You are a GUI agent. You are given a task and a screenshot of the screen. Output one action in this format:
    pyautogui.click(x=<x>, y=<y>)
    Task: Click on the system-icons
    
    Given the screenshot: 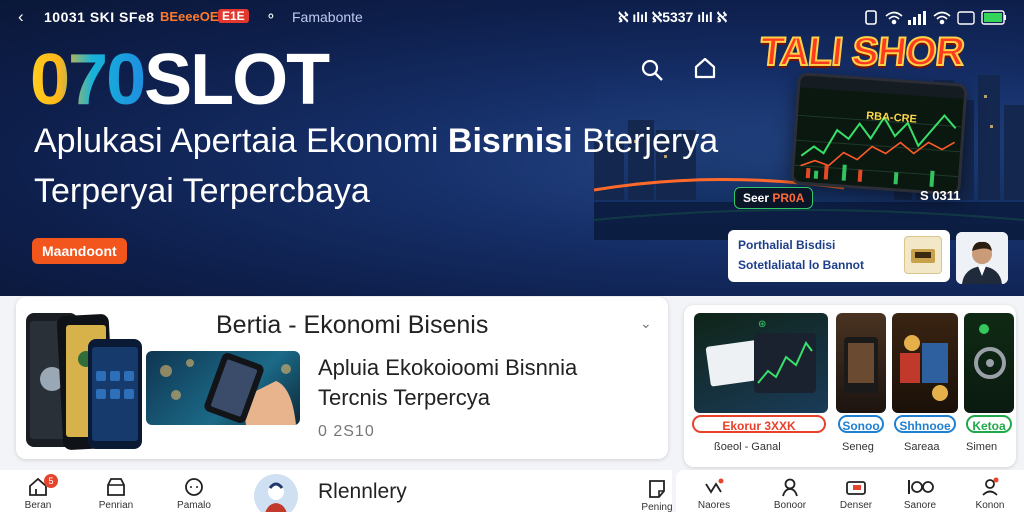 What is the action you would take?
    pyautogui.click(x=935, y=17)
    